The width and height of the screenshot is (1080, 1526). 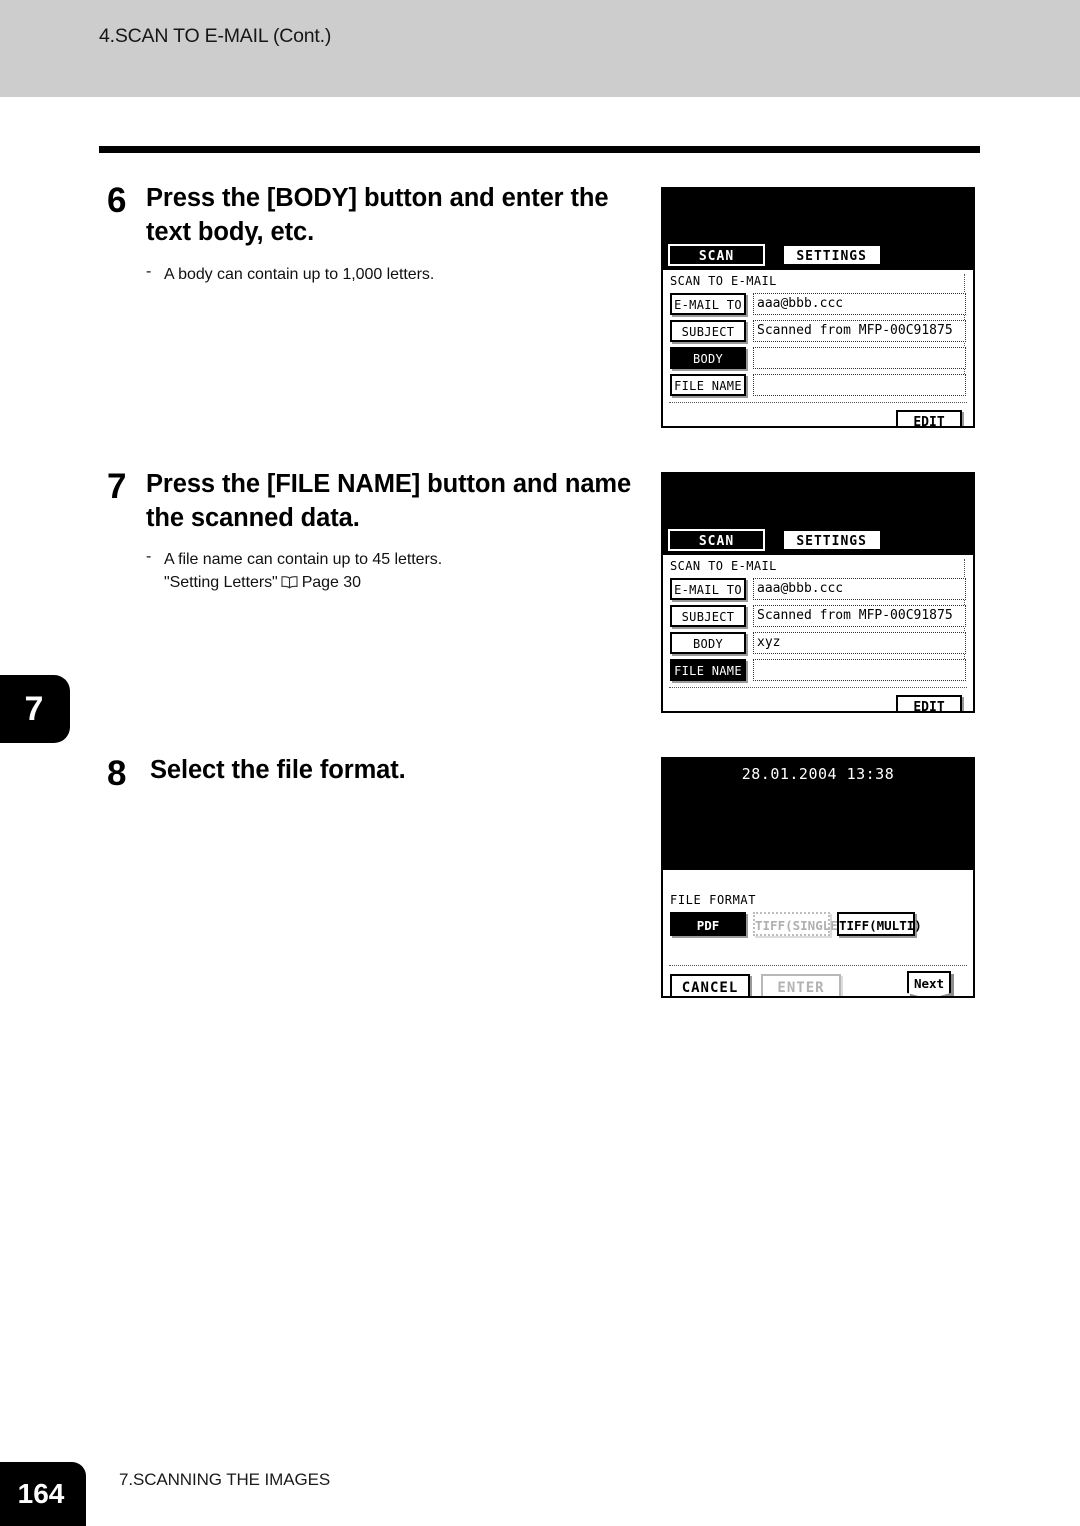 What do you see at coordinates (859, 304) in the screenshot?
I see `lcd1-value-email-to: aaa@bbb.ccc` at bounding box center [859, 304].